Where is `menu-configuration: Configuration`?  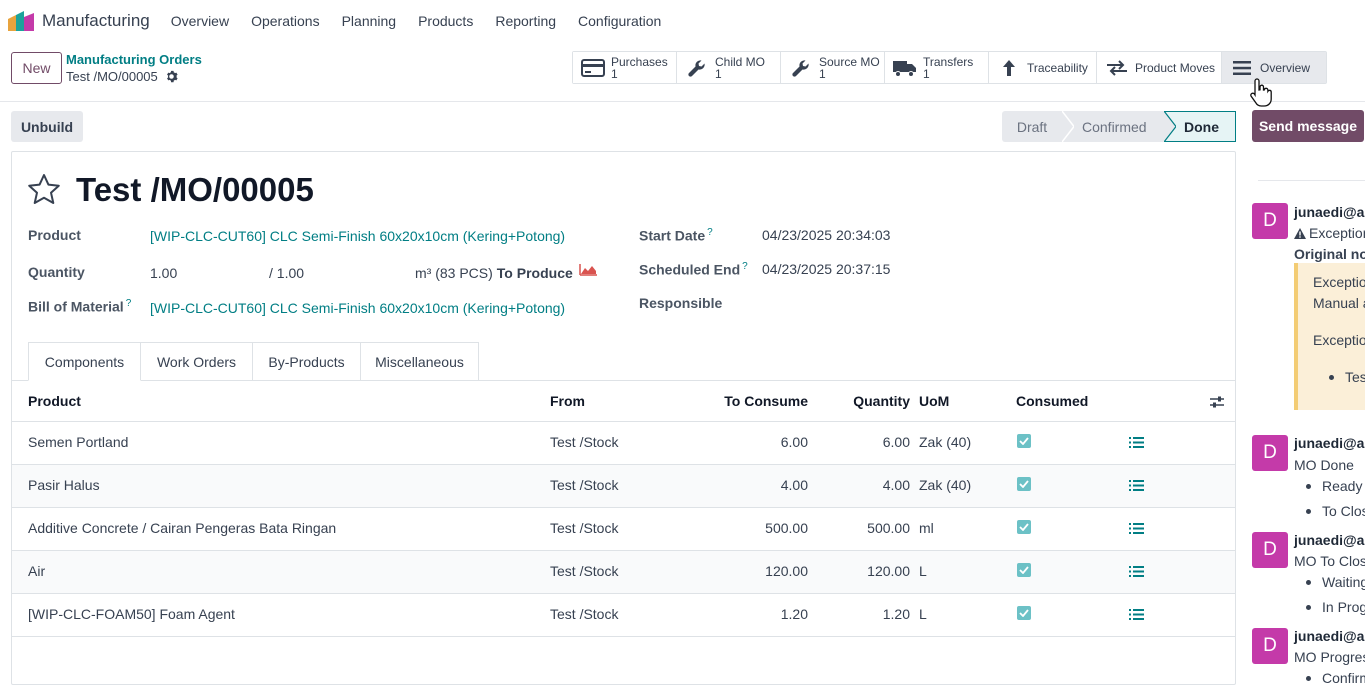
menu-configuration: Configuration is located at coordinates (619, 21).